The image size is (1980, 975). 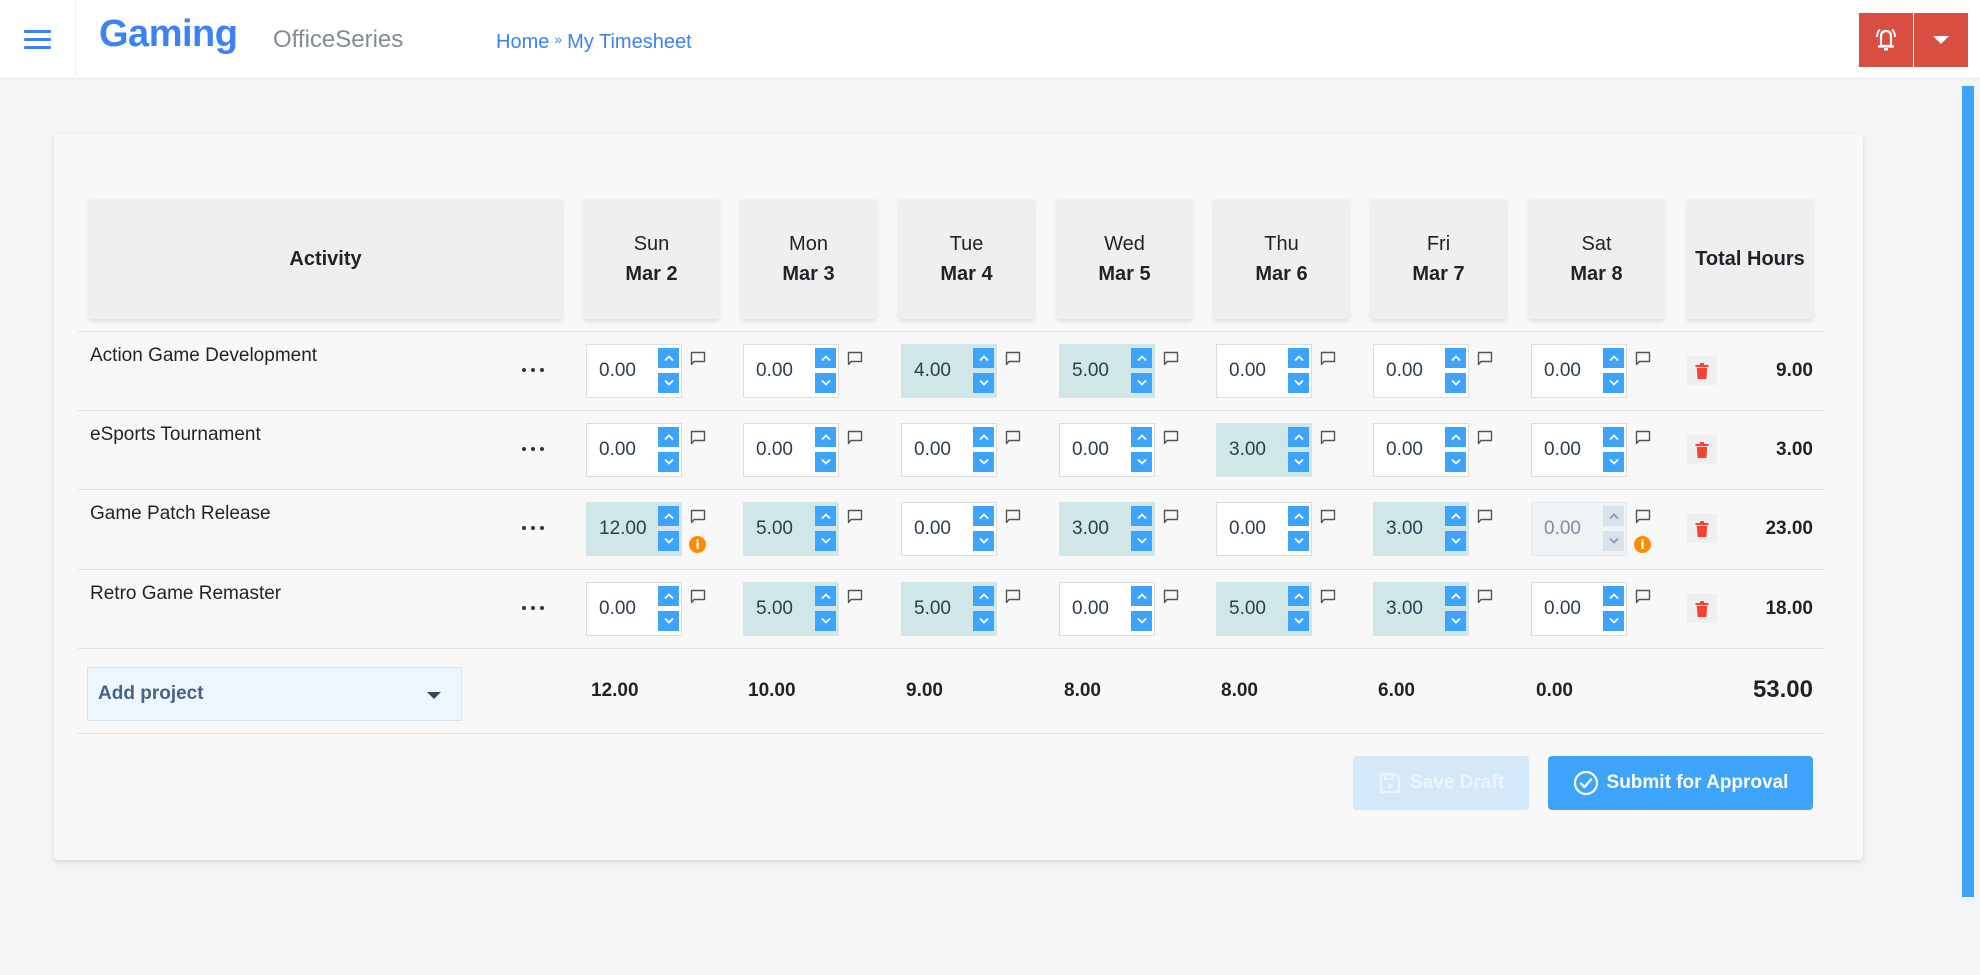 What do you see at coordinates (629, 42) in the screenshot?
I see `breadcrumb-my-timesheet: My Timesheet` at bounding box center [629, 42].